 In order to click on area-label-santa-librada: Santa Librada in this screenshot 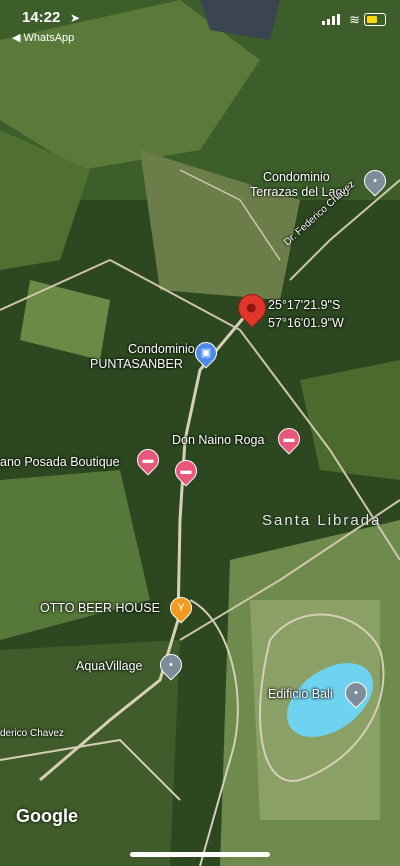, I will do `click(322, 520)`.